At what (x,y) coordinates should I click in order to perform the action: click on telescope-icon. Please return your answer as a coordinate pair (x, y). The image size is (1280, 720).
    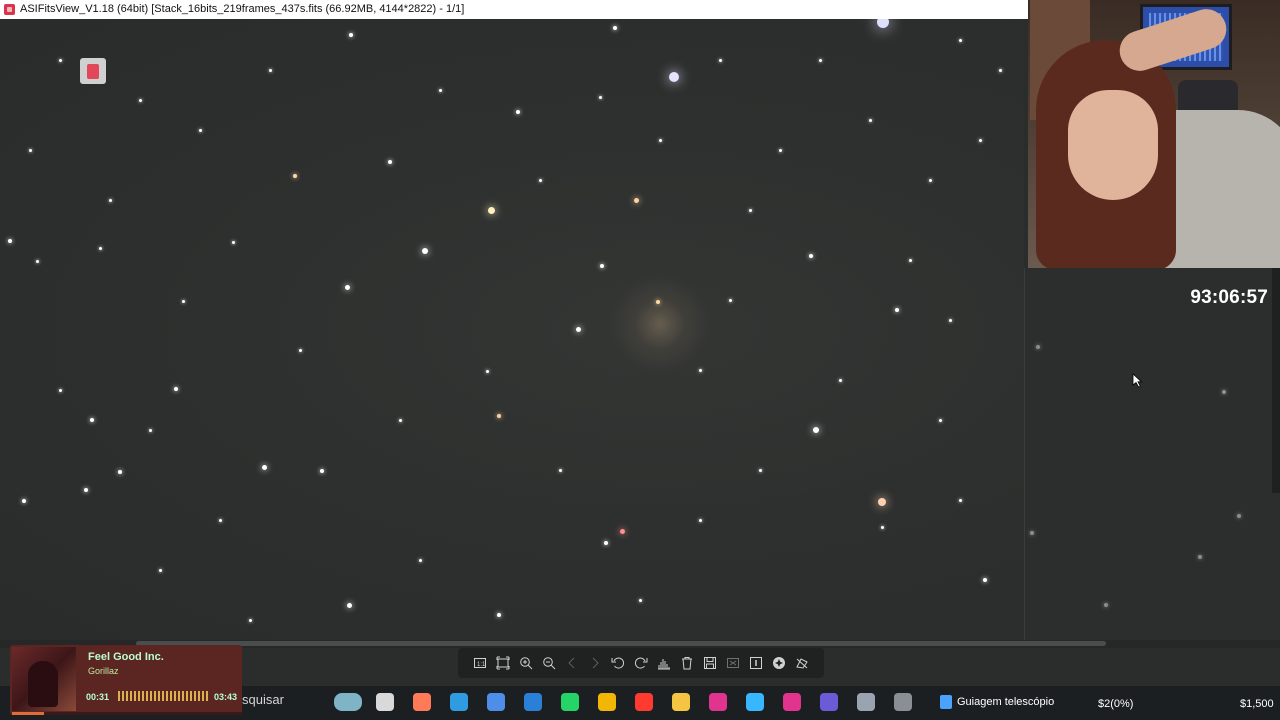
    Looking at the image, I should click on (866, 702).